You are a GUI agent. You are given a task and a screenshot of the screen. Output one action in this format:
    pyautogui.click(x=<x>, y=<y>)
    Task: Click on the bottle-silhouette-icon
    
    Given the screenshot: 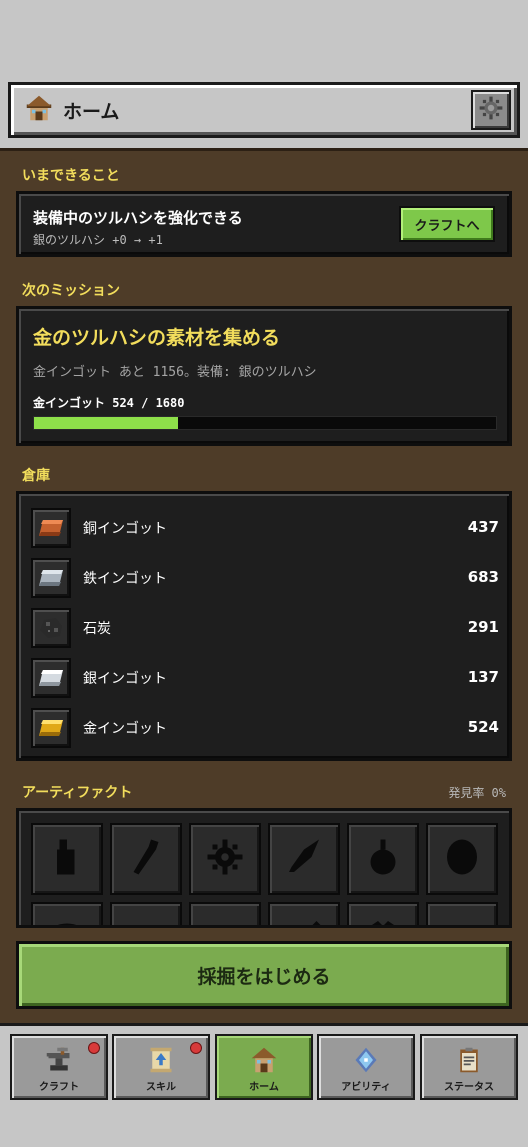 What is the action you would take?
    pyautogui.click(x=67, y=859)
    